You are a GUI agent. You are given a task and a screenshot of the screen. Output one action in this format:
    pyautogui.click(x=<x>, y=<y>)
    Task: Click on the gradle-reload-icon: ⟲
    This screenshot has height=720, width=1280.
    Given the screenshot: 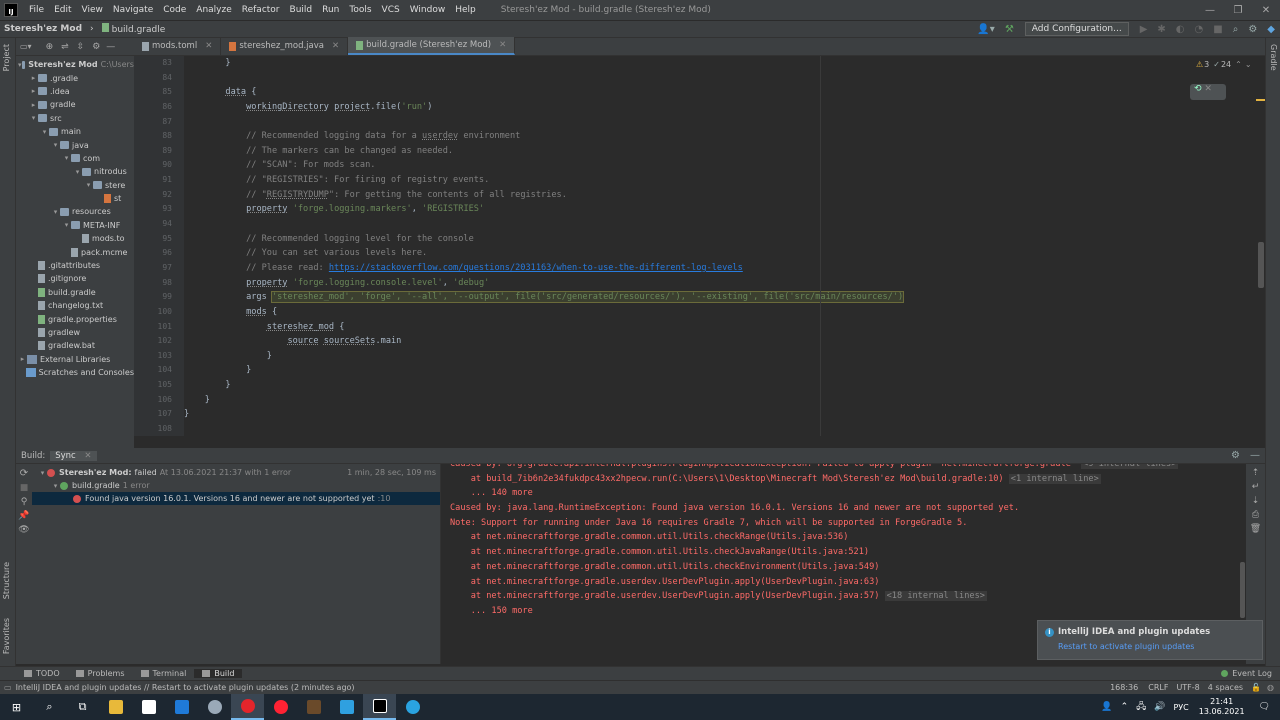 What is the action you would take?
    pyautogui.click(x=1198, y=89)
    